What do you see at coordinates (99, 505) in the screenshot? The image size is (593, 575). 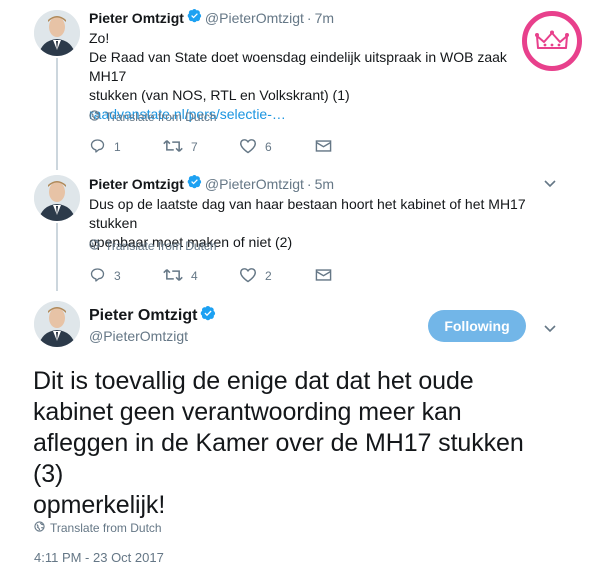 I see `main-tweet-line: opmerkelijk!` at bounding box center [99, 505].